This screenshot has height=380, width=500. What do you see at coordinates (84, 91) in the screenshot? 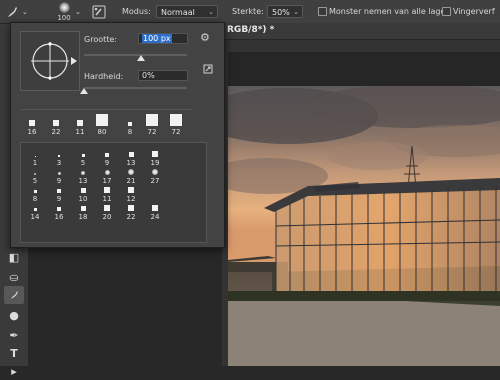
I see `hardness-slider-thumb` at bounding box center [84, 91].